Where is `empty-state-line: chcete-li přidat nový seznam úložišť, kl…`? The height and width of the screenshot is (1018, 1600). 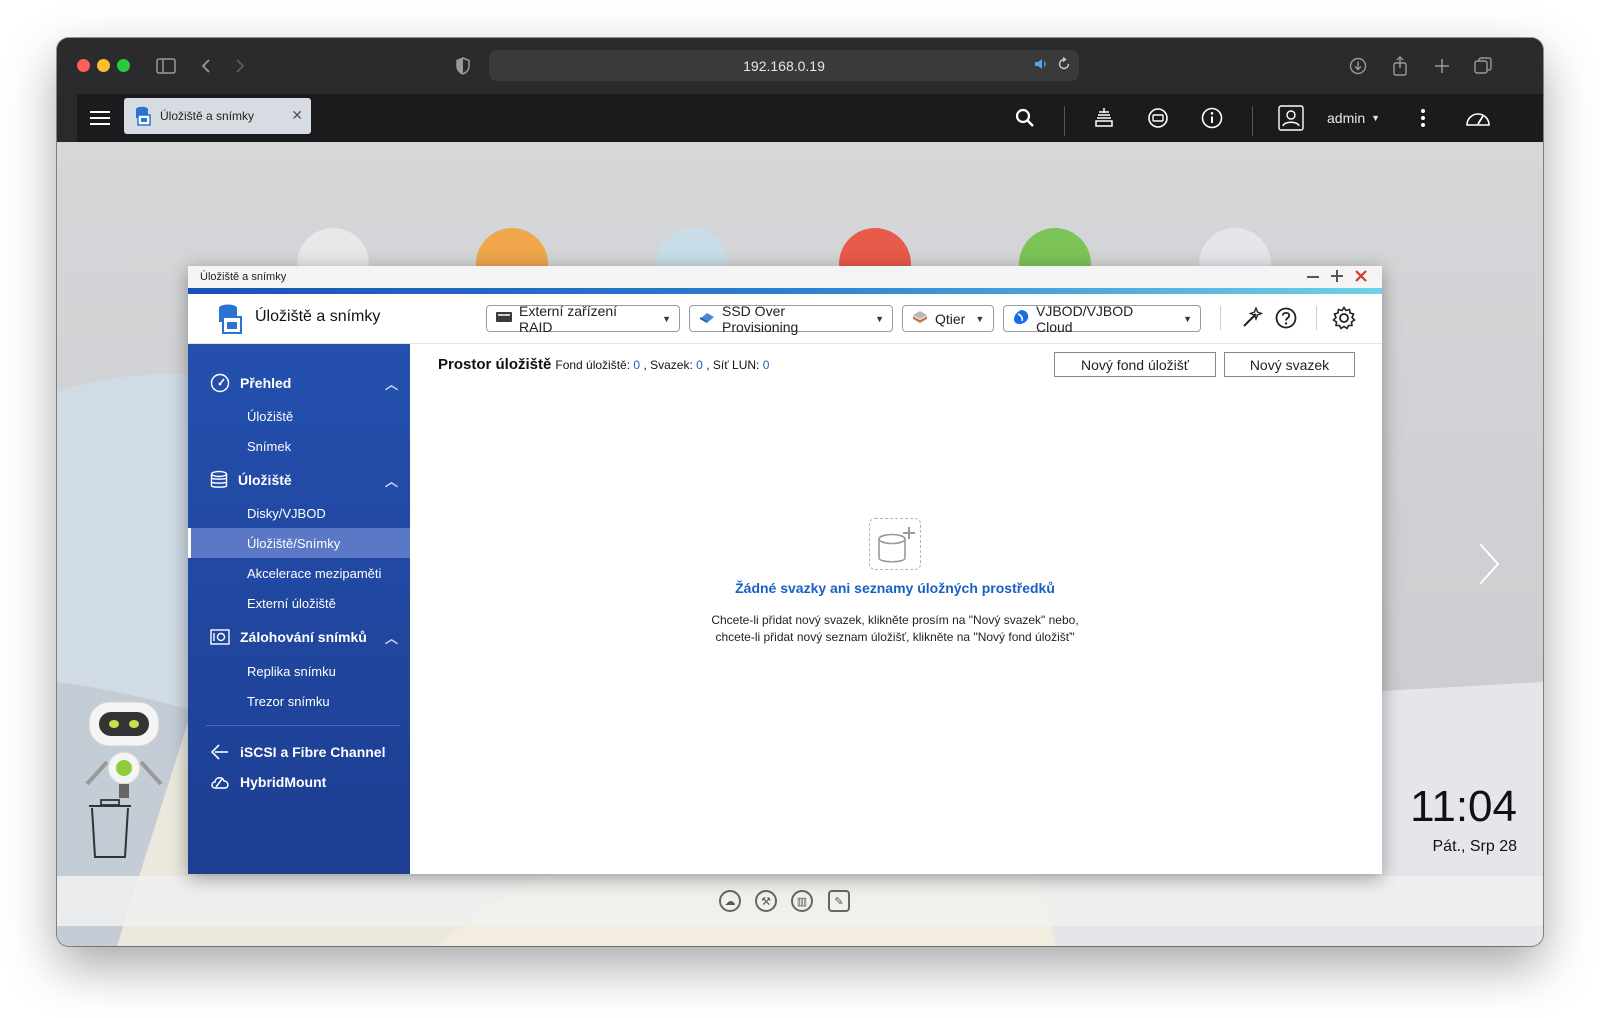
empty-state-line: chcete-li přidat nový seznam úložišť, kl… is located at coordinates (895, 637).